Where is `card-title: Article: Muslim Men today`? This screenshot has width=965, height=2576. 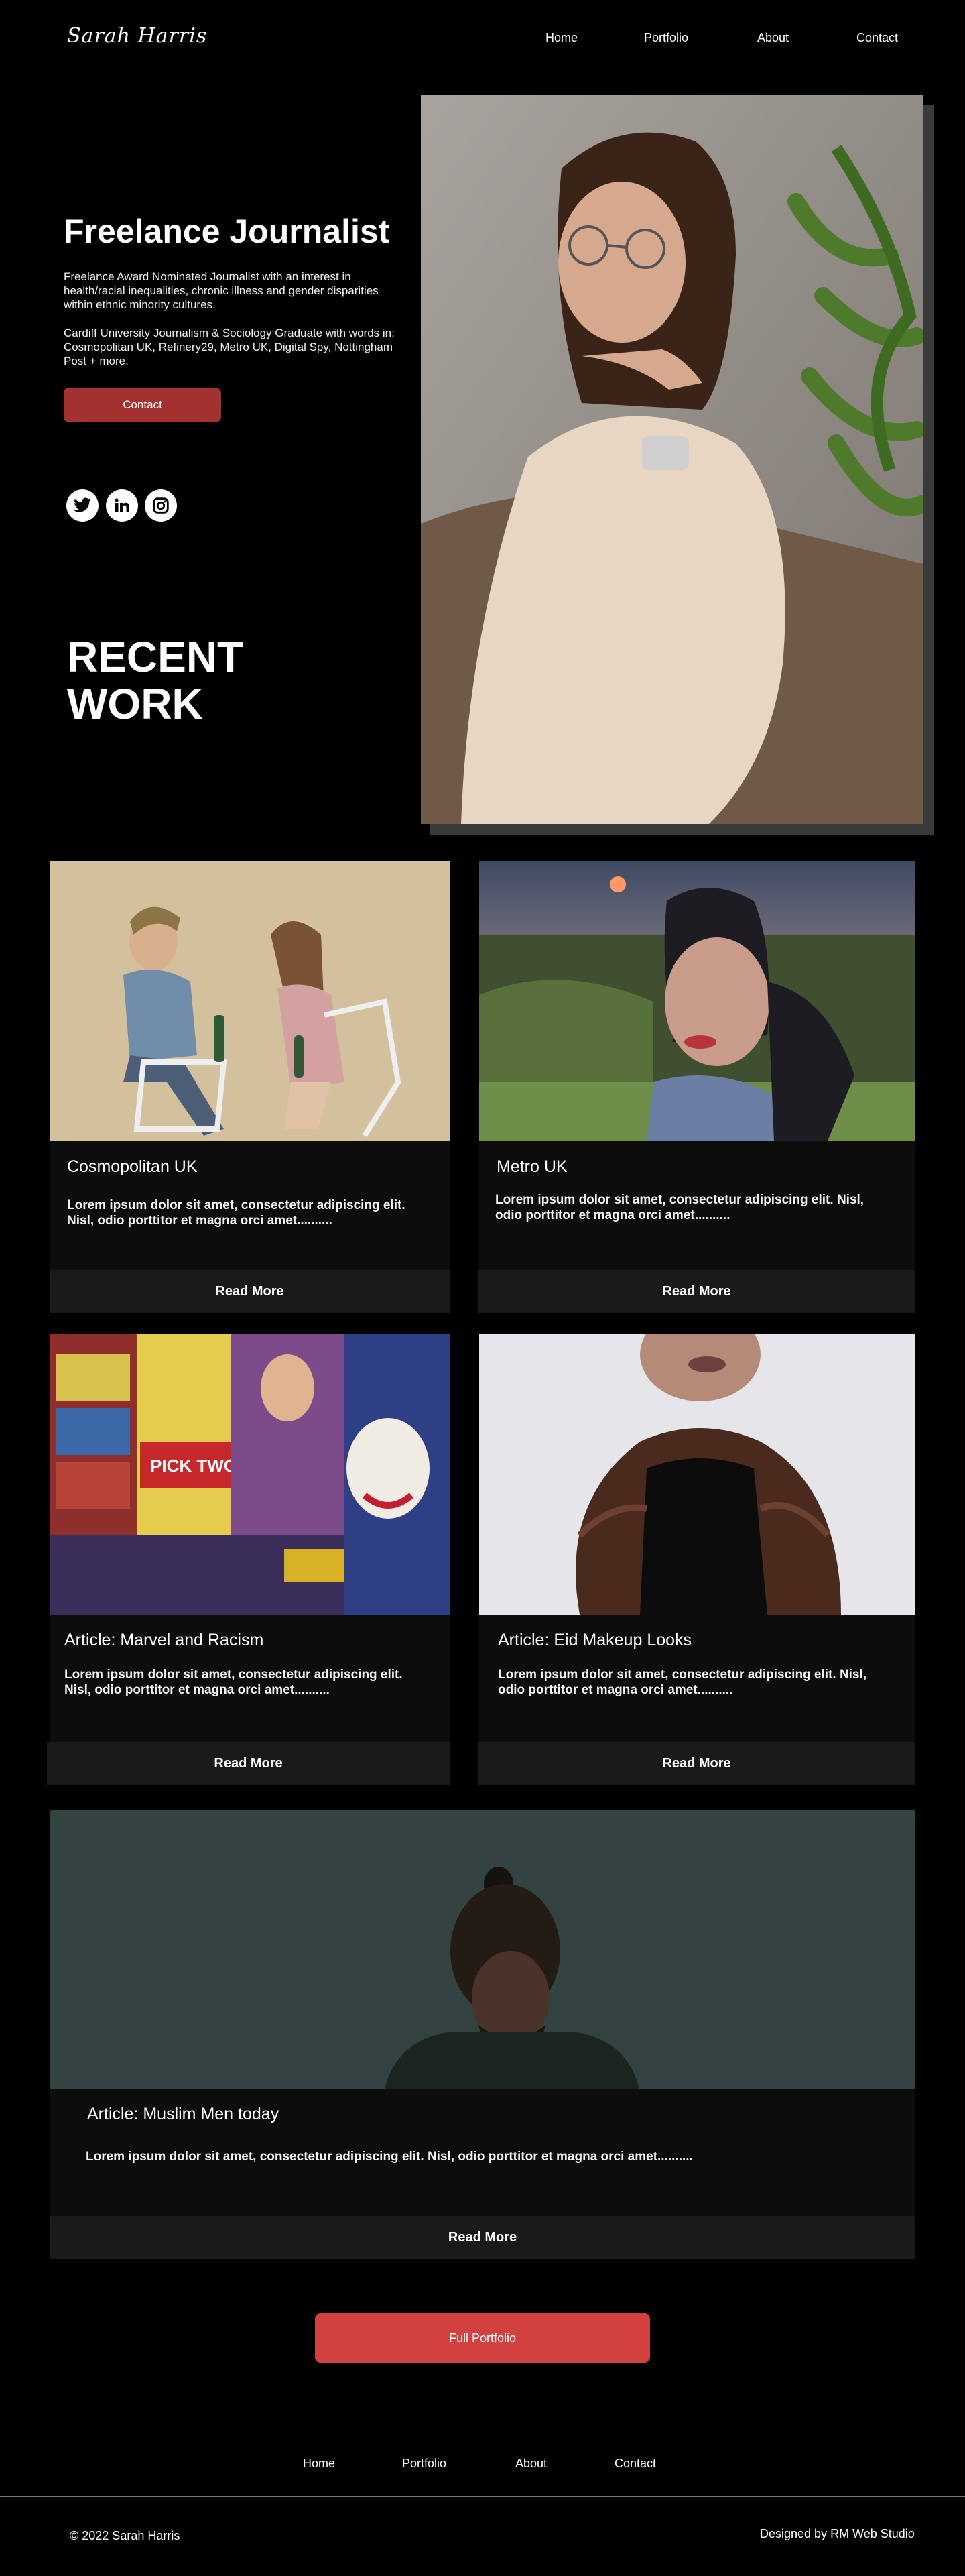 card-title: Article: Muslim Men today is located at coordinates (183, 2114).